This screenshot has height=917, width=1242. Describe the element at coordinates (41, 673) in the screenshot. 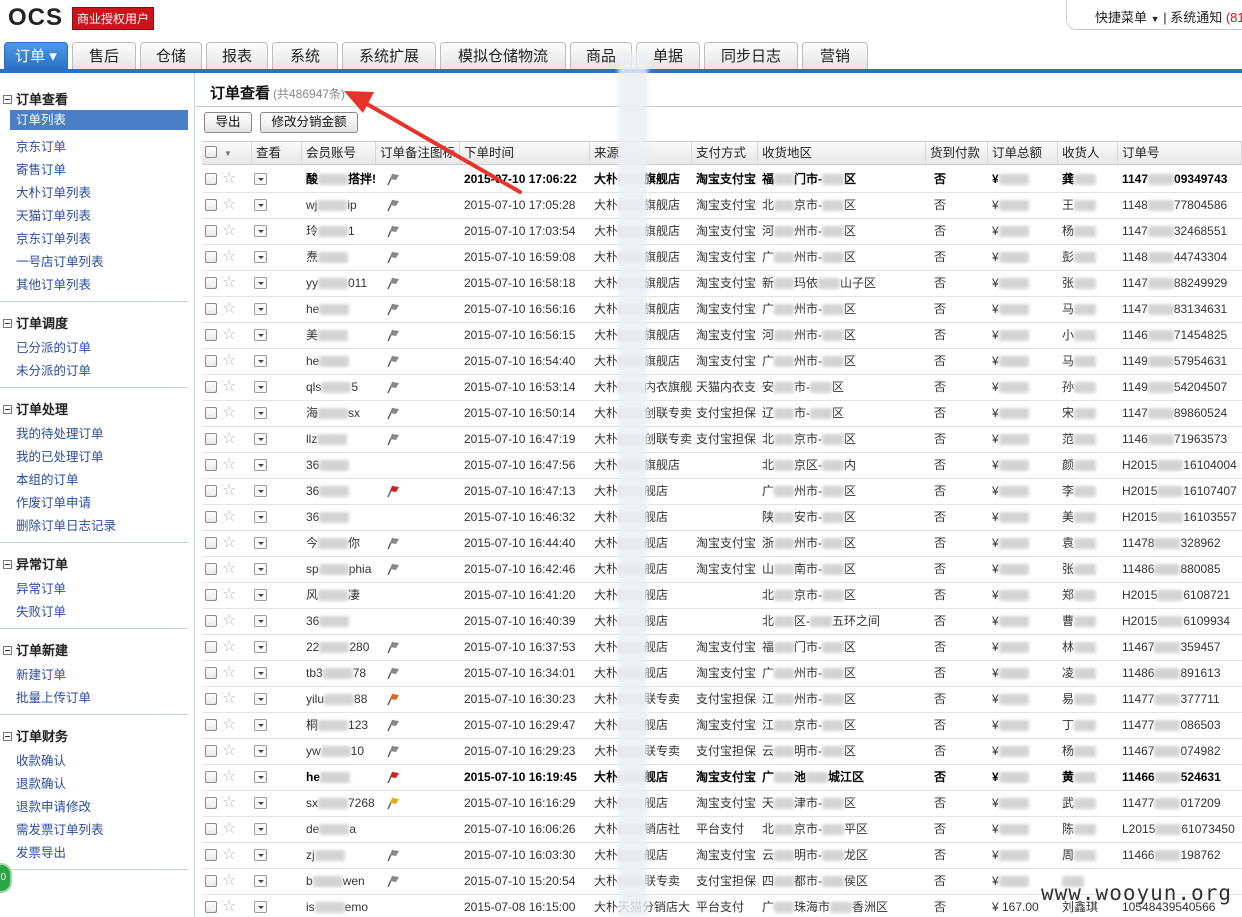

I see `sidebar-item: 新建订单` at that location.